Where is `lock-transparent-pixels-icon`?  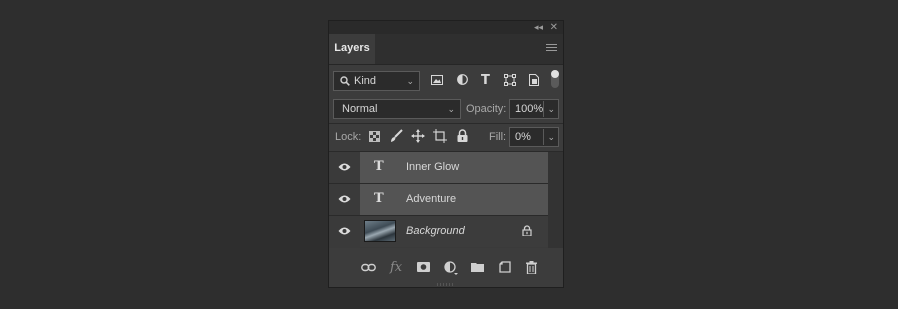 lock-transparent-pixels-icon is located at coordinates (374, 136).